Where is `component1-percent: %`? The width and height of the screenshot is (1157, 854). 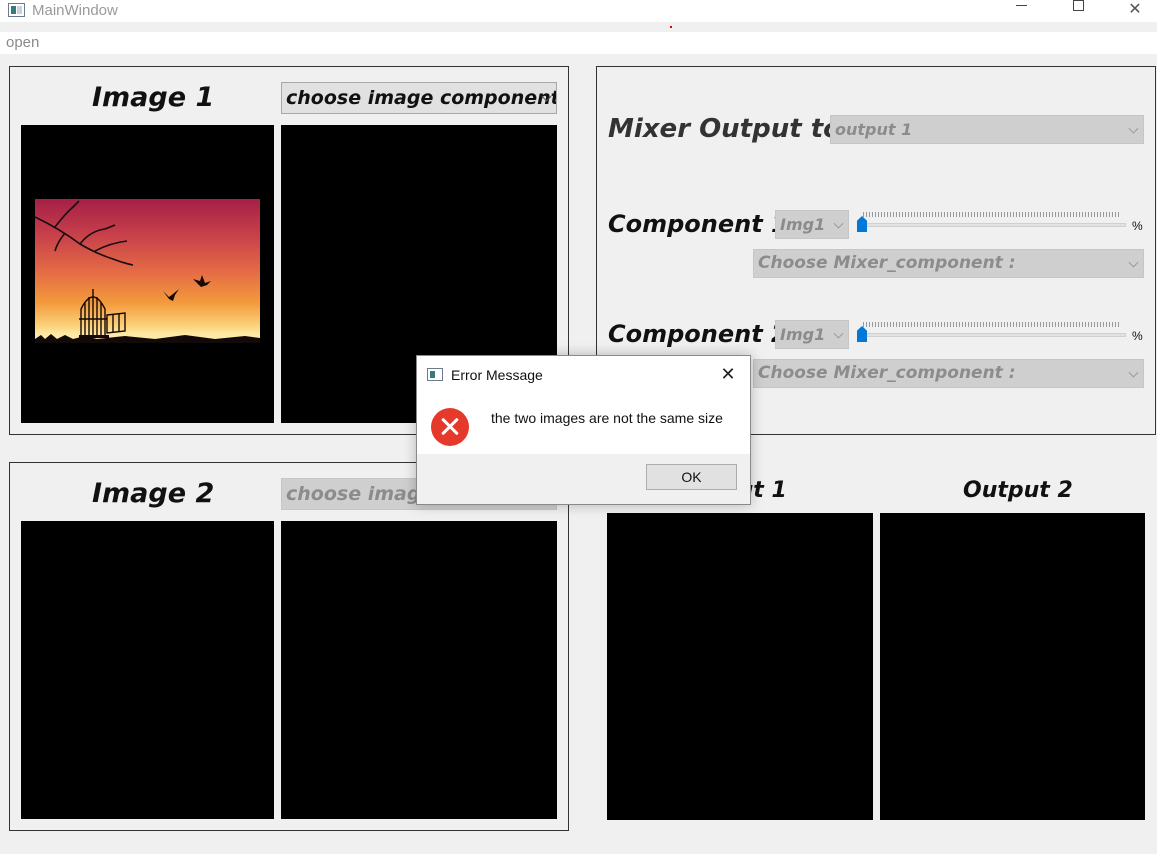
component1-percent: % is located at coordinates (1137, 226).